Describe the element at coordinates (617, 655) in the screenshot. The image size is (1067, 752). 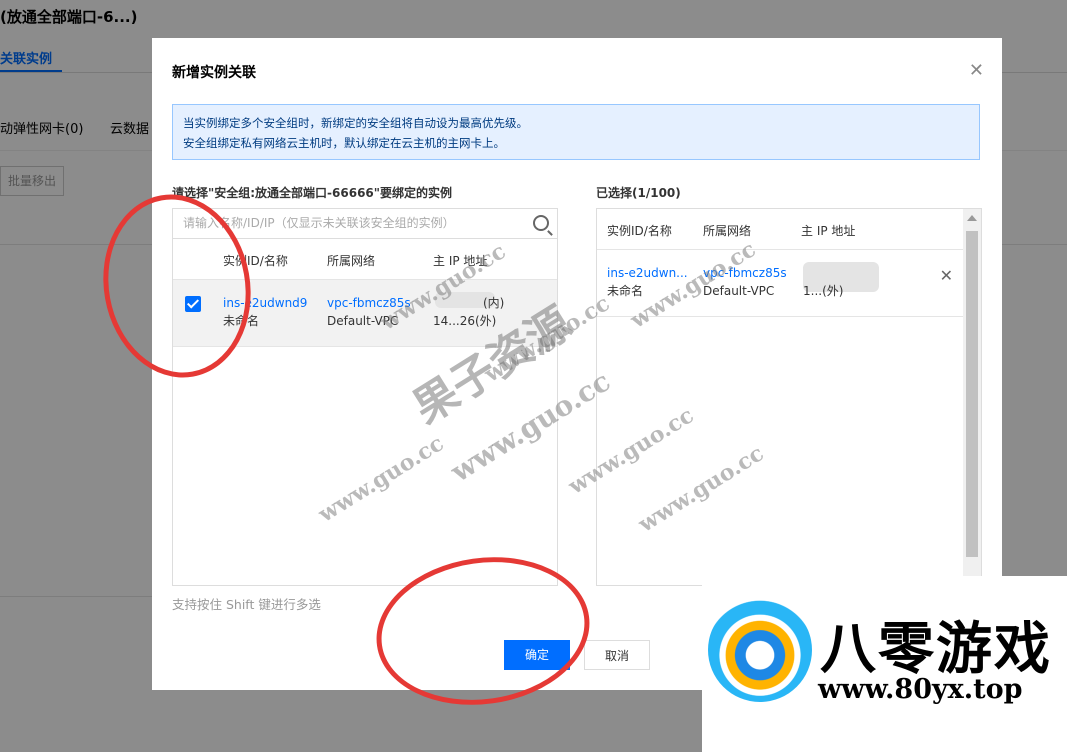
I see `cancel-button: 取消` at that location.